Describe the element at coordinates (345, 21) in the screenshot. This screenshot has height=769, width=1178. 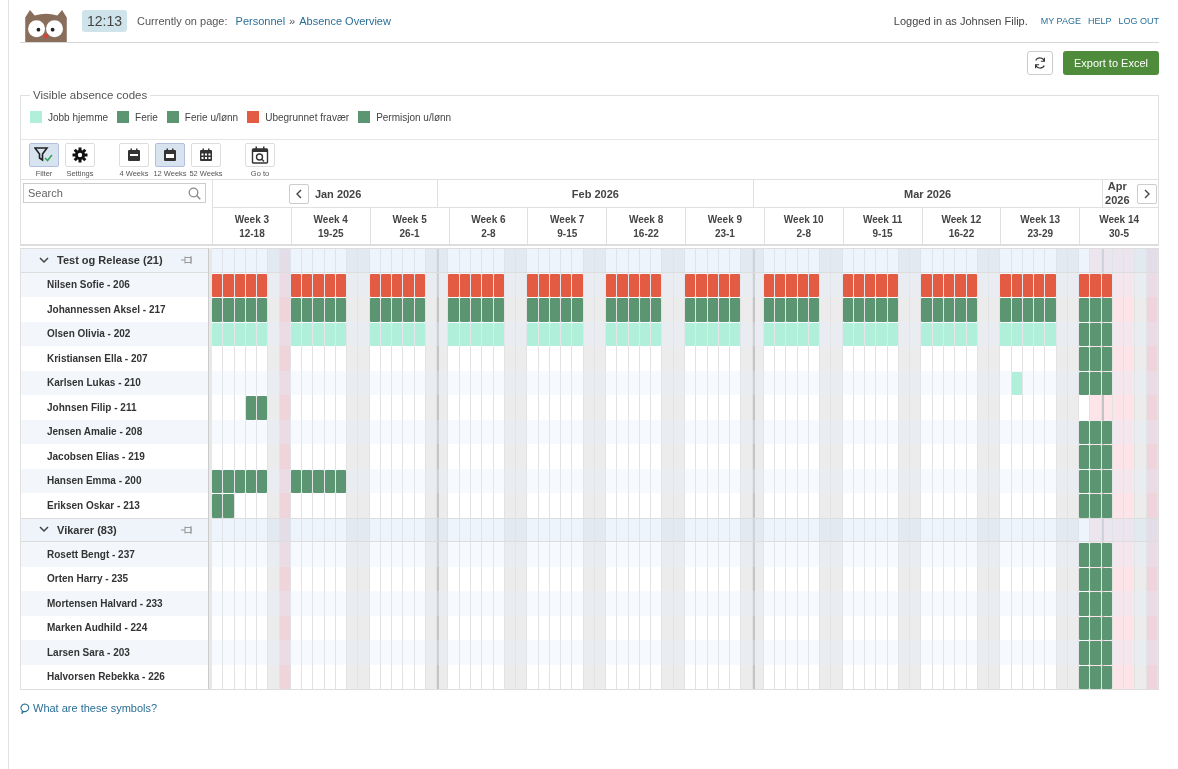
I see `breadcrumb-link: Absence Overview` at that location.